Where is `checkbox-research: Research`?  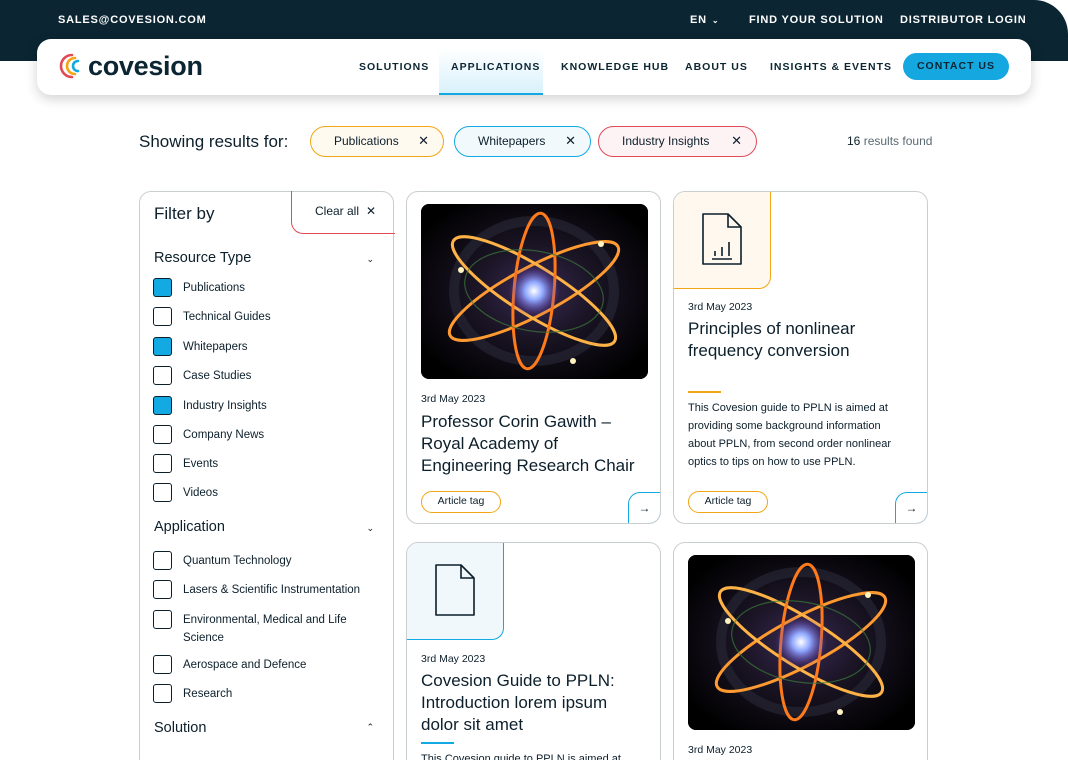 checkbox-research: Research is located at coordinates (192, 693).